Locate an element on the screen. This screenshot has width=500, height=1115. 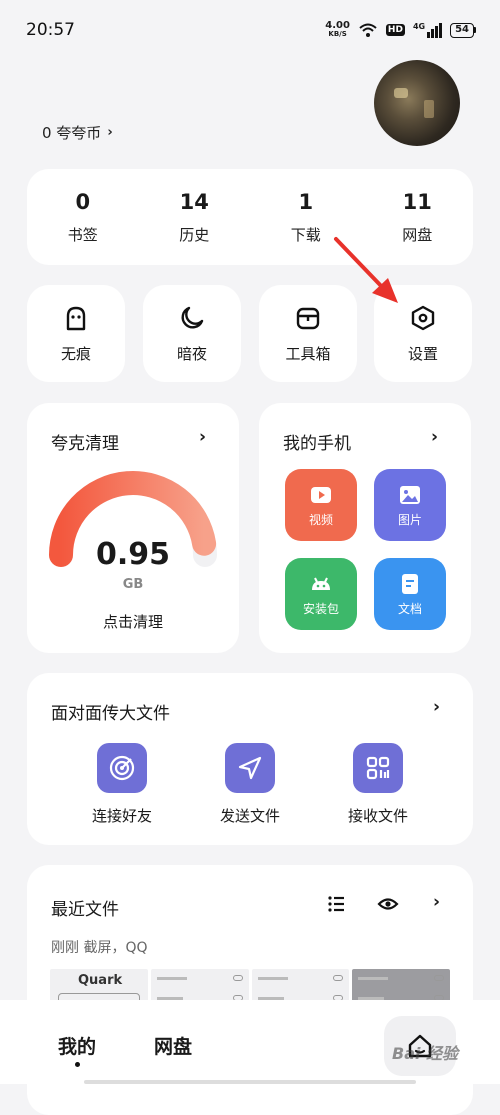
clean-unit: GB is located at coordinates (133, 584).